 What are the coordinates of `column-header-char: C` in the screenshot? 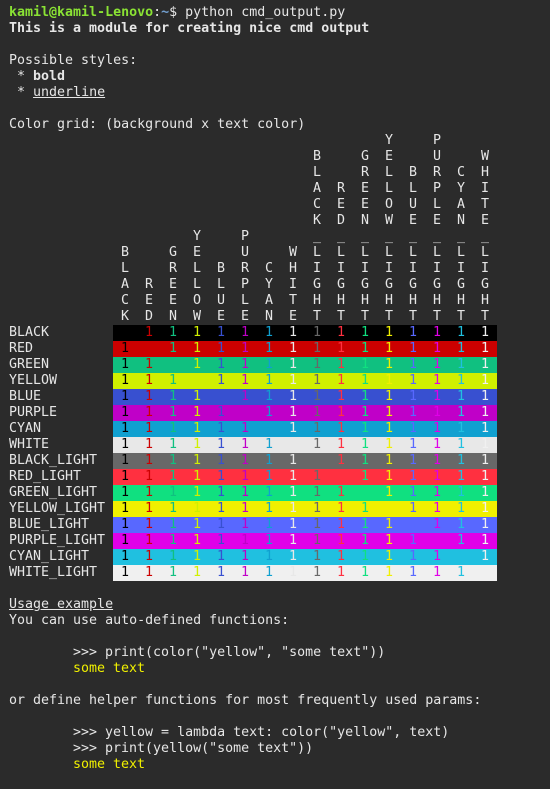 It's located at (316, 204).